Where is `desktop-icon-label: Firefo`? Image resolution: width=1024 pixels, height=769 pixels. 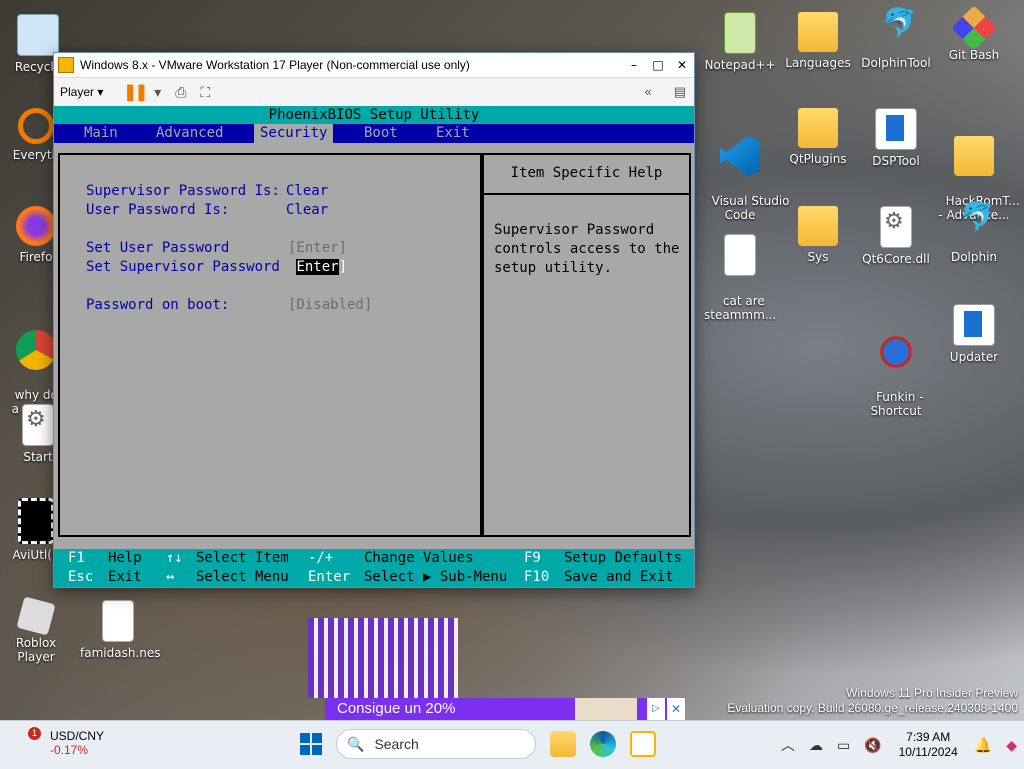
desktop-icon-label: Firefo is located at coordinates (36, 257).